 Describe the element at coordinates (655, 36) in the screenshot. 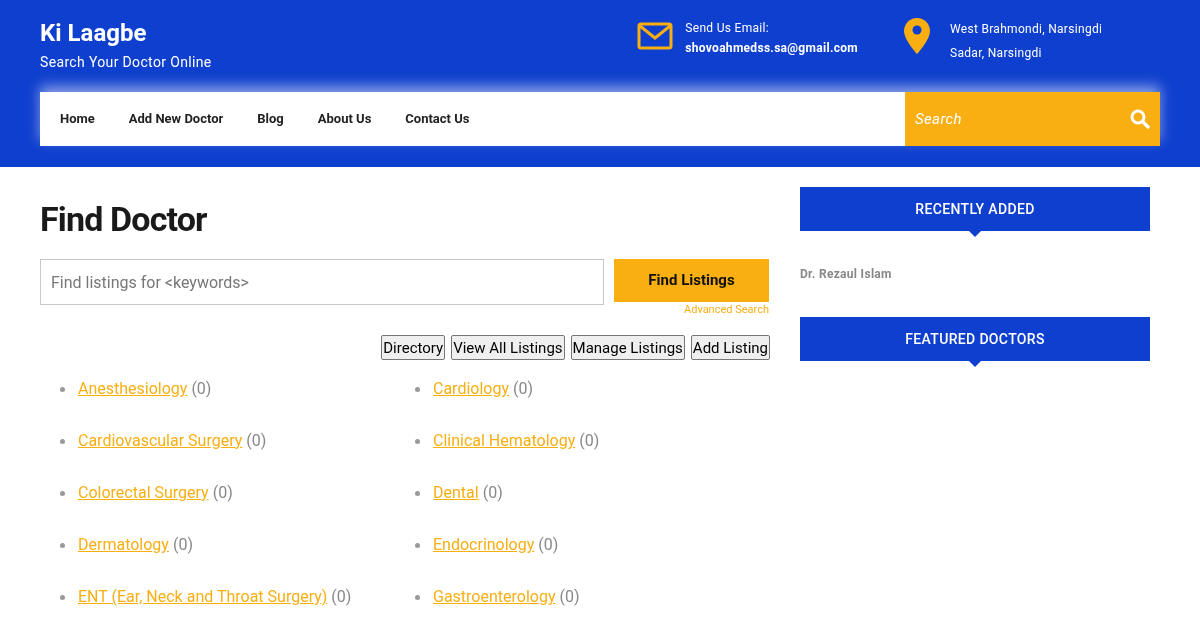

I see `mail-icon` at that location.